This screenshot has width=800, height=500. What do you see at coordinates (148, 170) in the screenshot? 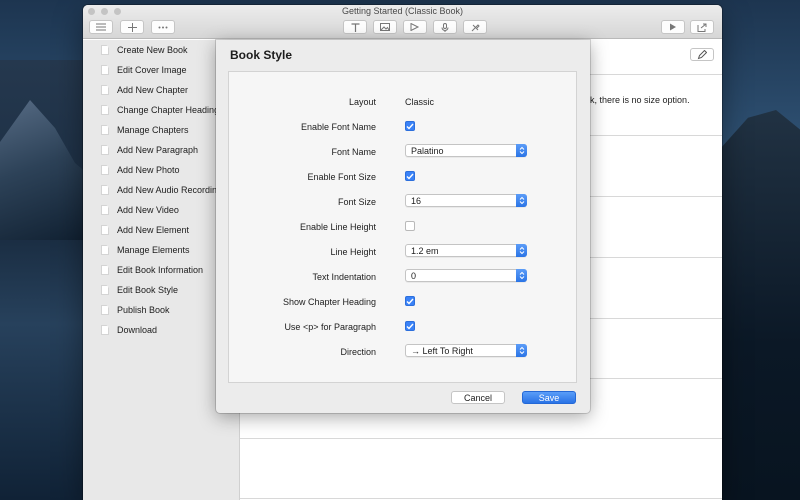
I see `sidebar-item-label: Add New Photo` at bounding box center [148, 170].